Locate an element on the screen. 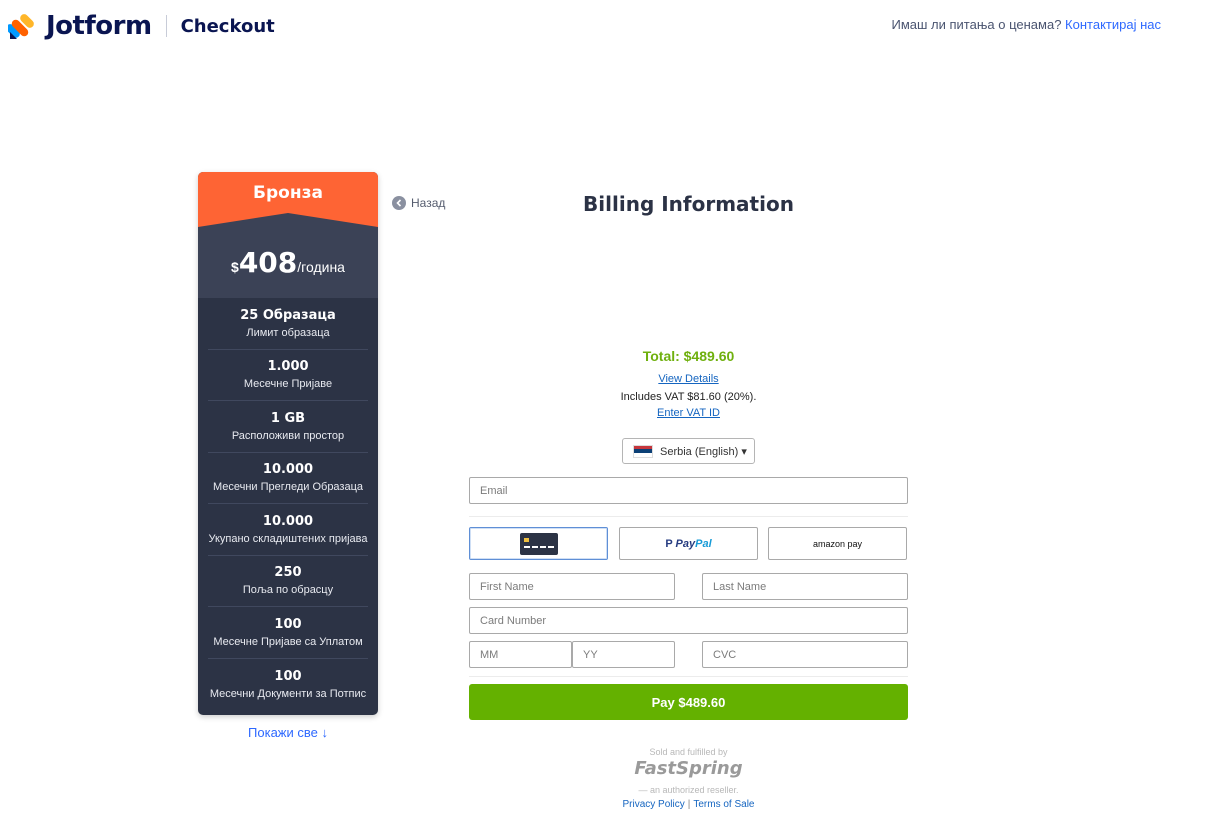  pay-button: Pay $489.60 is located at coordinates (688, 702).